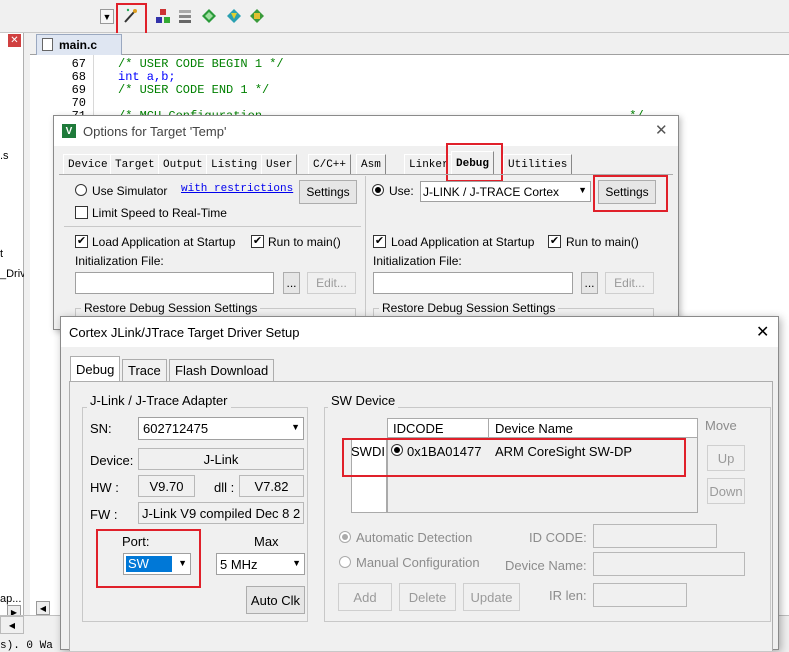 The image size is (789, 652). Describe the element at coordinates (135, 164) in the screenshot. I see `tab-target: Target` at that location.